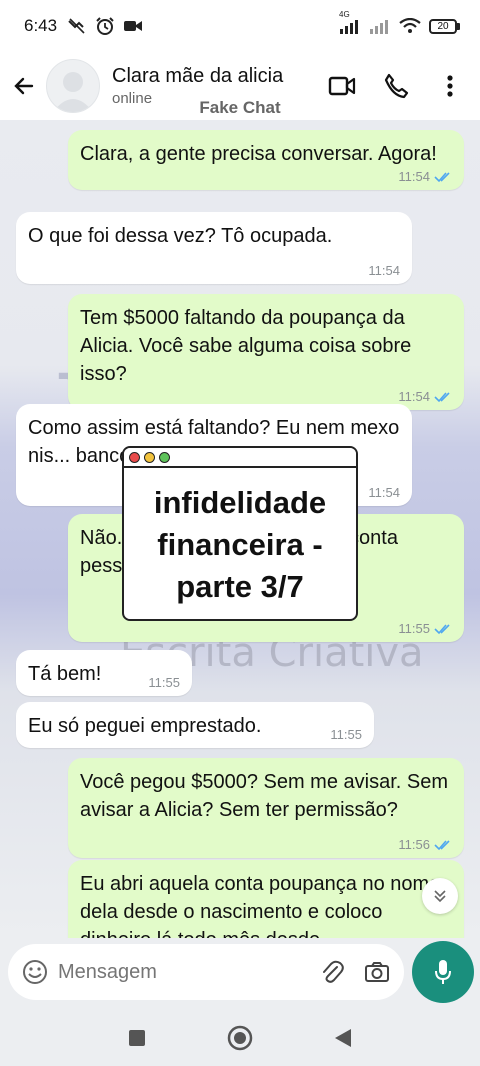  I want to click on wifi-icon, so click(410, 25).